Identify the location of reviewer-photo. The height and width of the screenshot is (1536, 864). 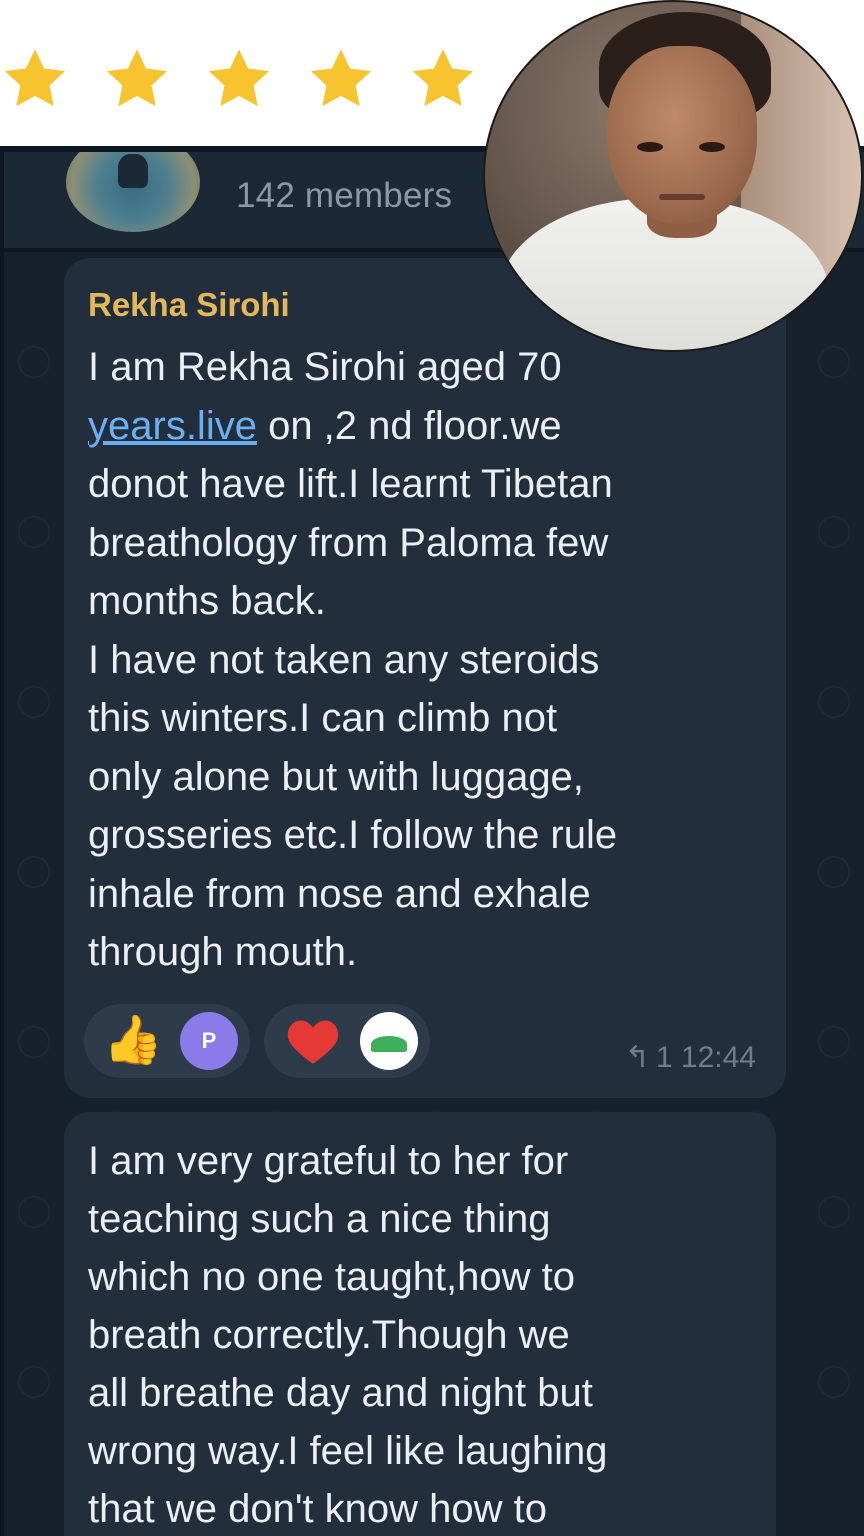
(673, 176).